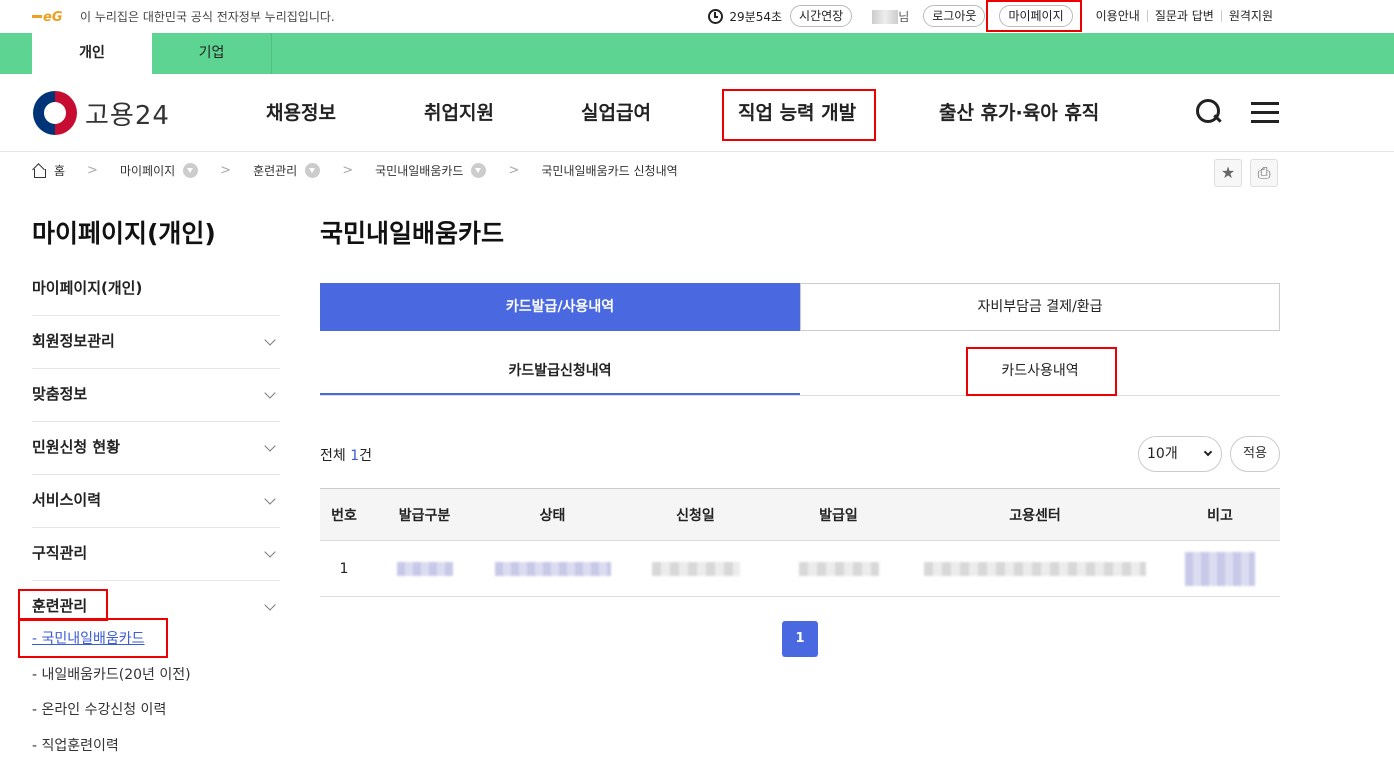  I want to click on highlight-vocational-training, so click(799, 115).